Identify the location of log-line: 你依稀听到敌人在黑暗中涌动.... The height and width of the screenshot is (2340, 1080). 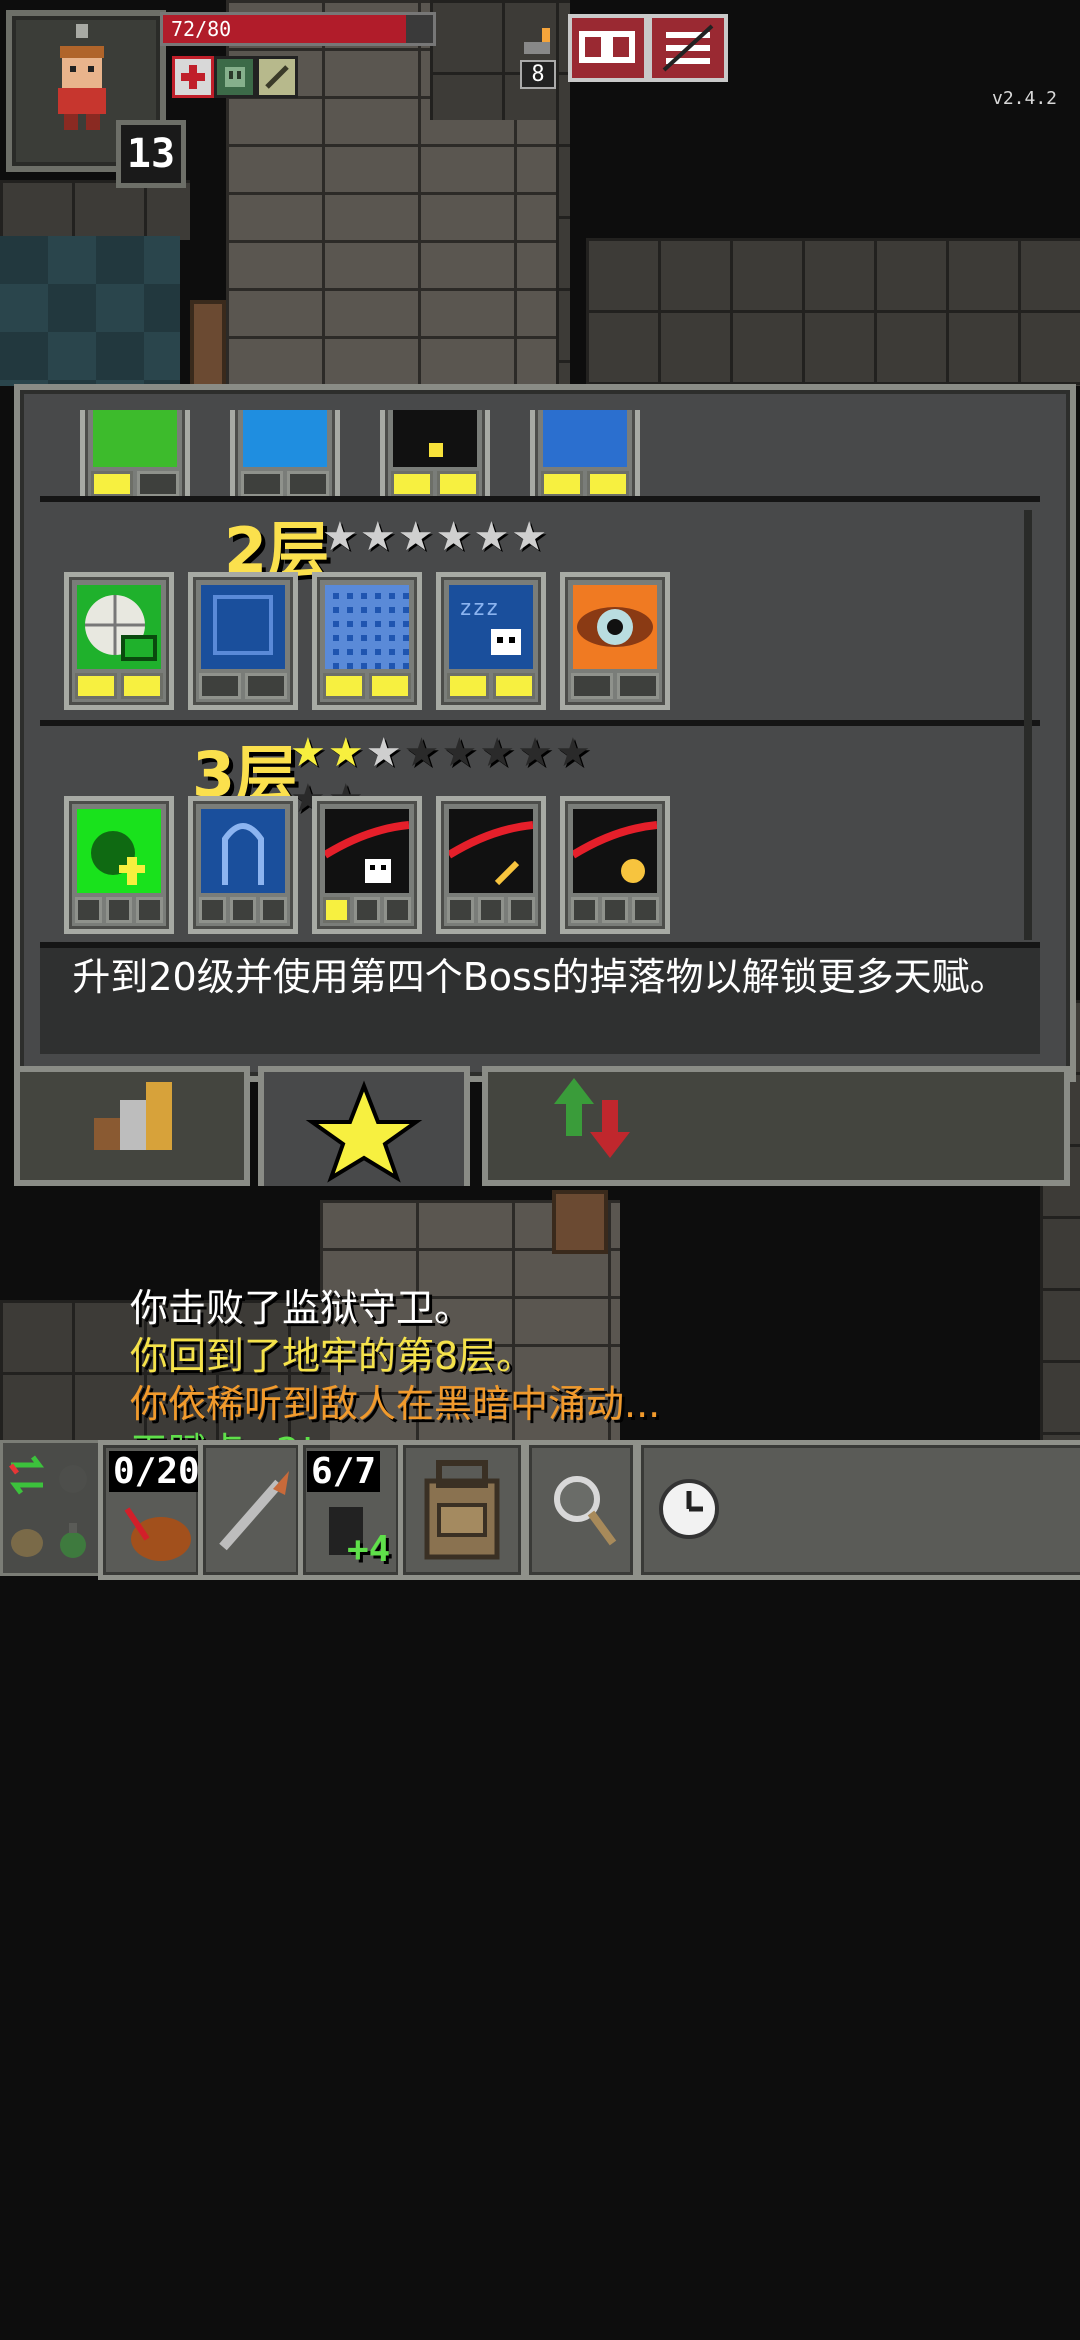
(395, 1404).